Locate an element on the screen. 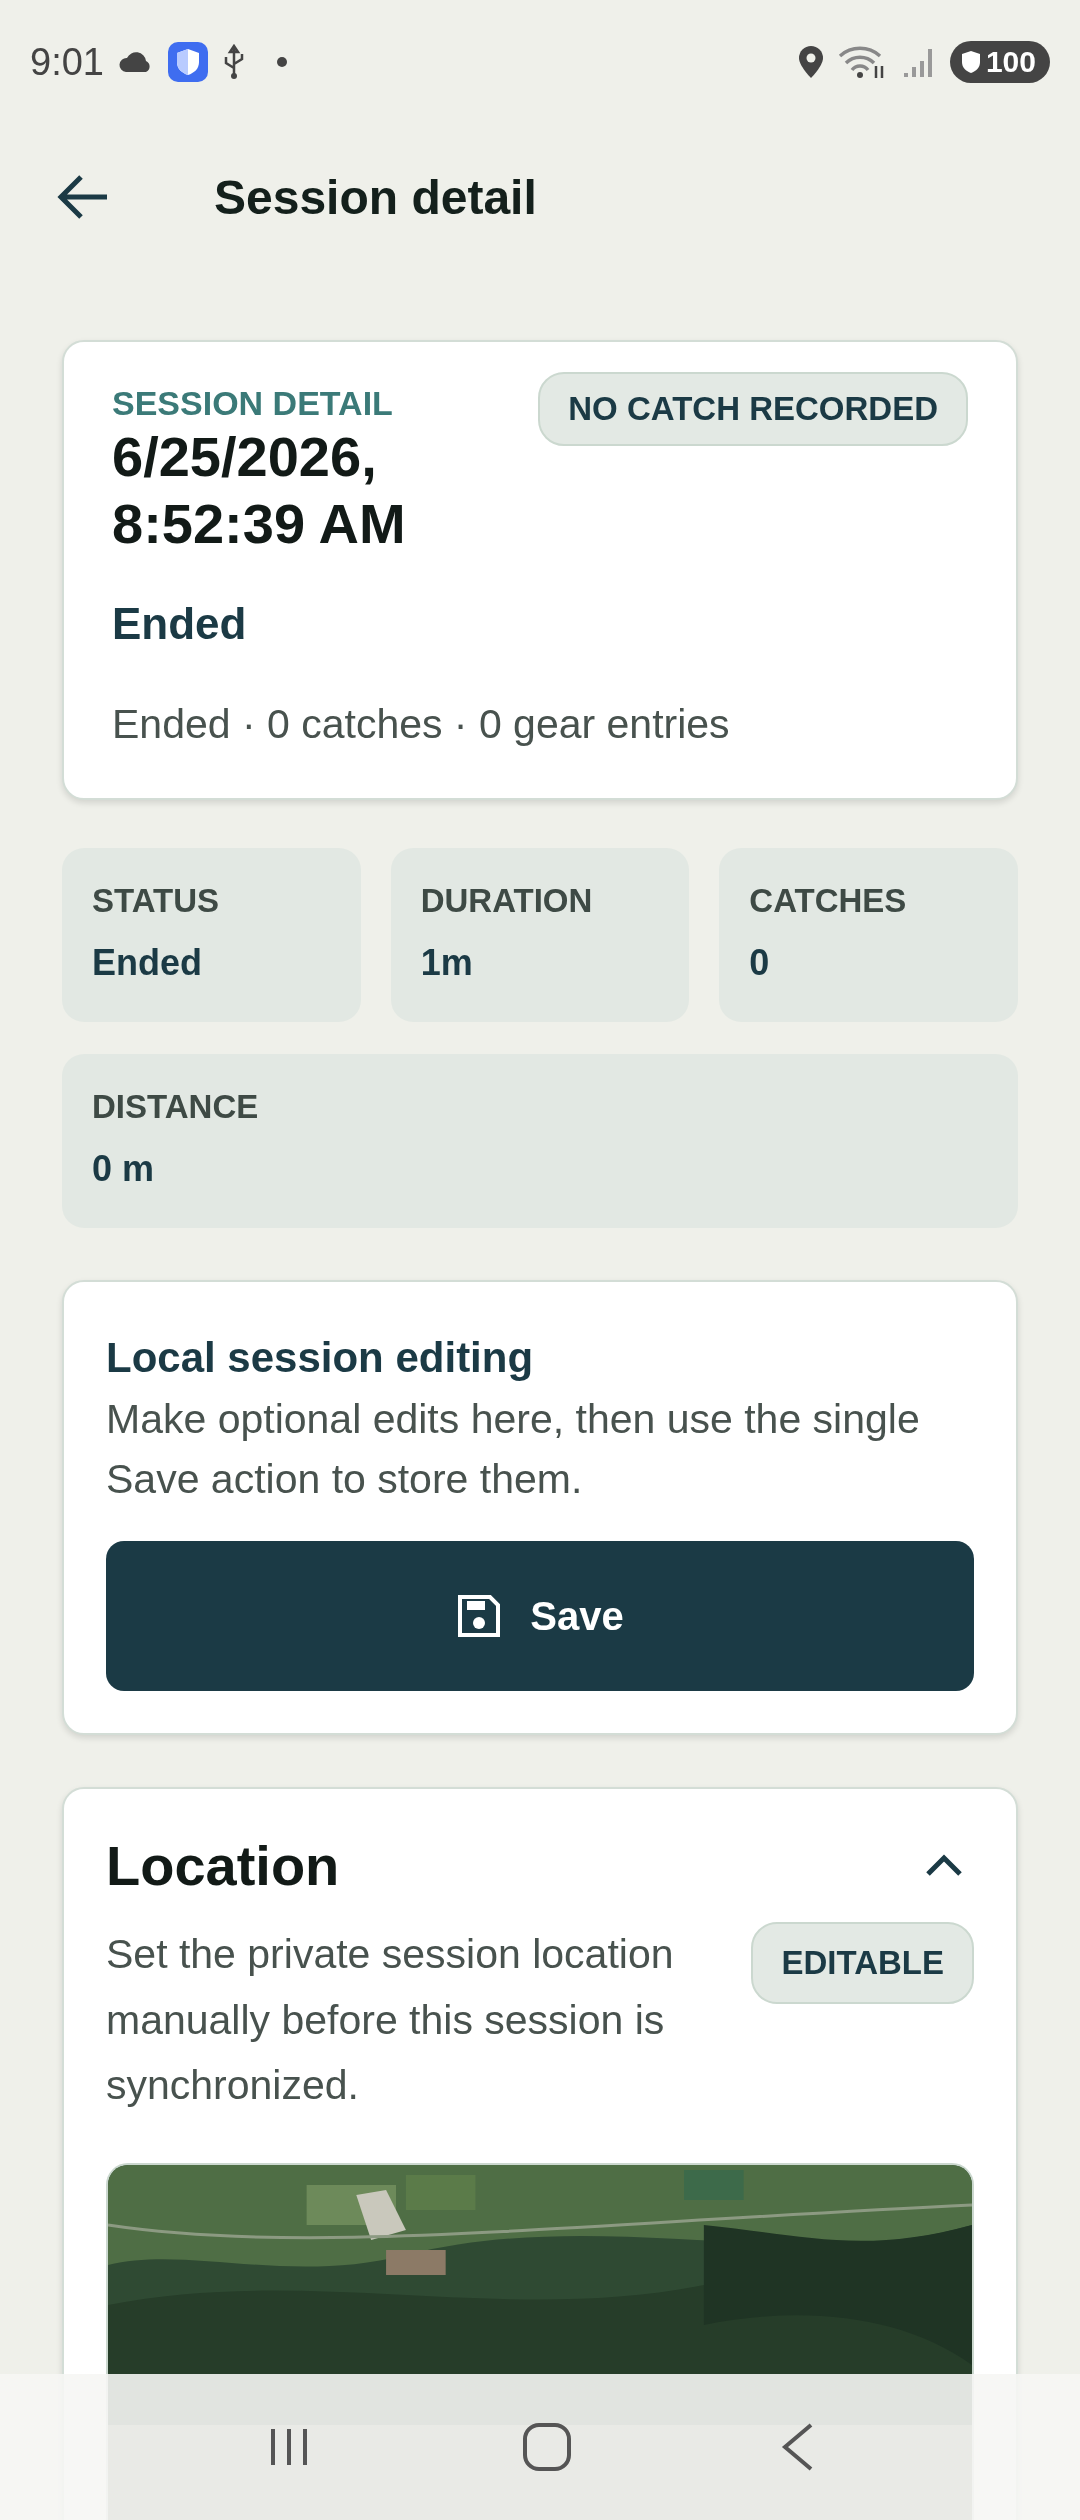  edit-description: Make optional edits here, then use the single Save action to store them. is located at coordinates (513, 1449).